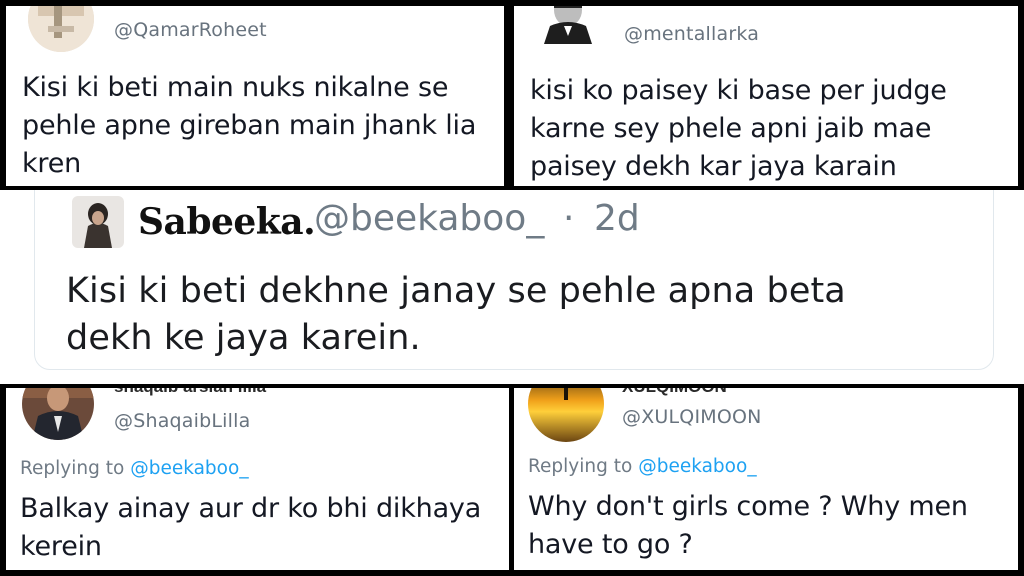 The width and height of the screenshot is (1024, 576). I want to click on quoted-text-line: dekh ke jaya karein., so click(243, 338).